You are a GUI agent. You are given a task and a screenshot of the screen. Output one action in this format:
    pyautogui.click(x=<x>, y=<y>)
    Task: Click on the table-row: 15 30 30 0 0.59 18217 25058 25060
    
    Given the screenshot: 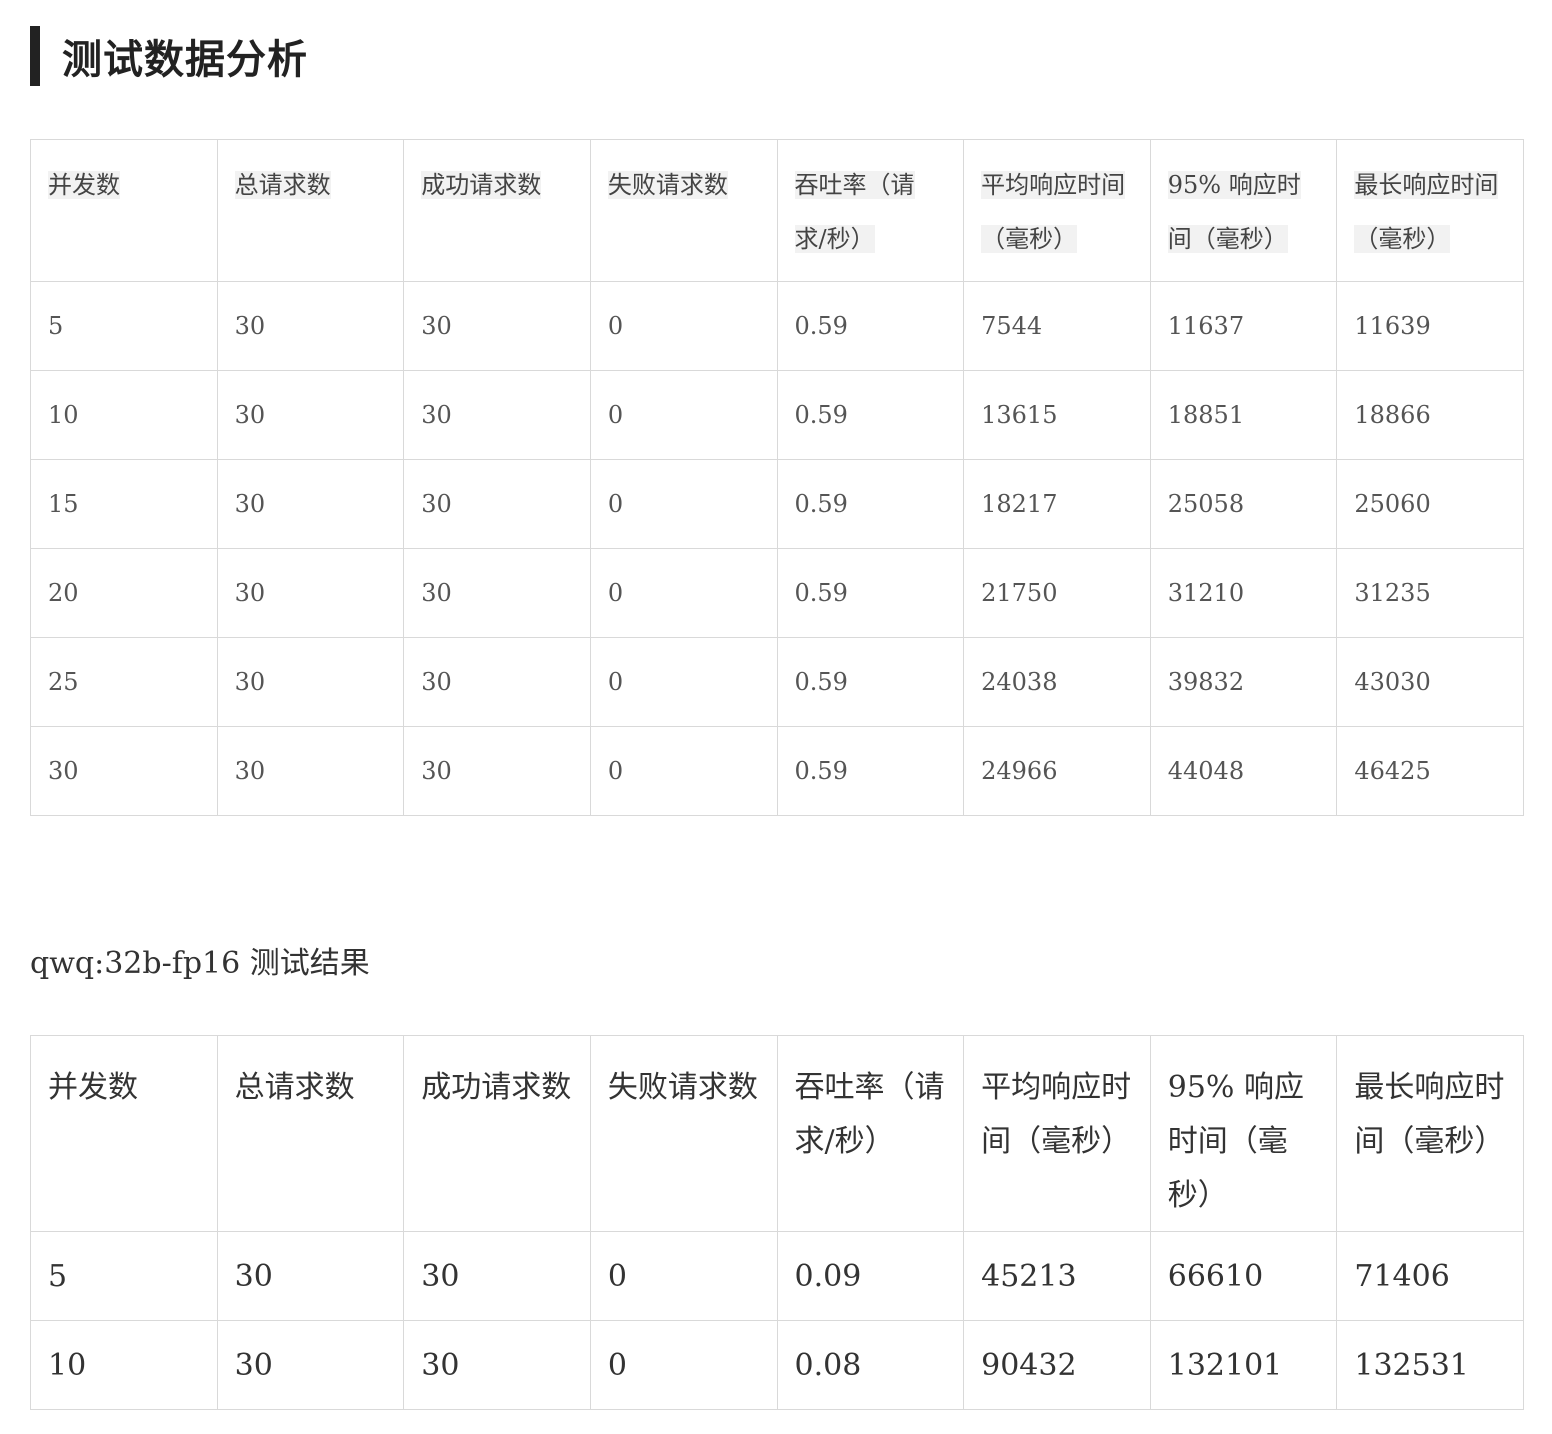 What is the action you would take?
    pyautogui.click(x=777, y=504)
    